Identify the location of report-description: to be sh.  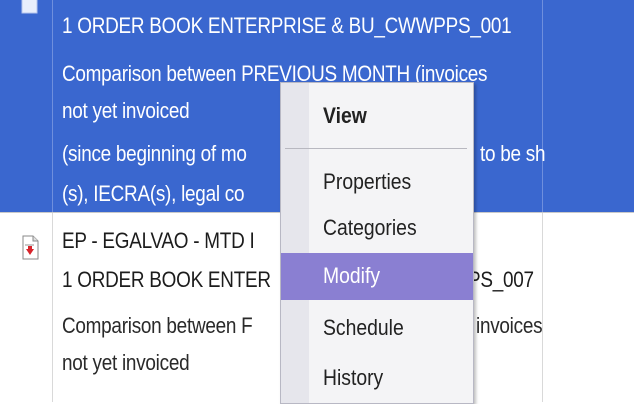
(513, 153).